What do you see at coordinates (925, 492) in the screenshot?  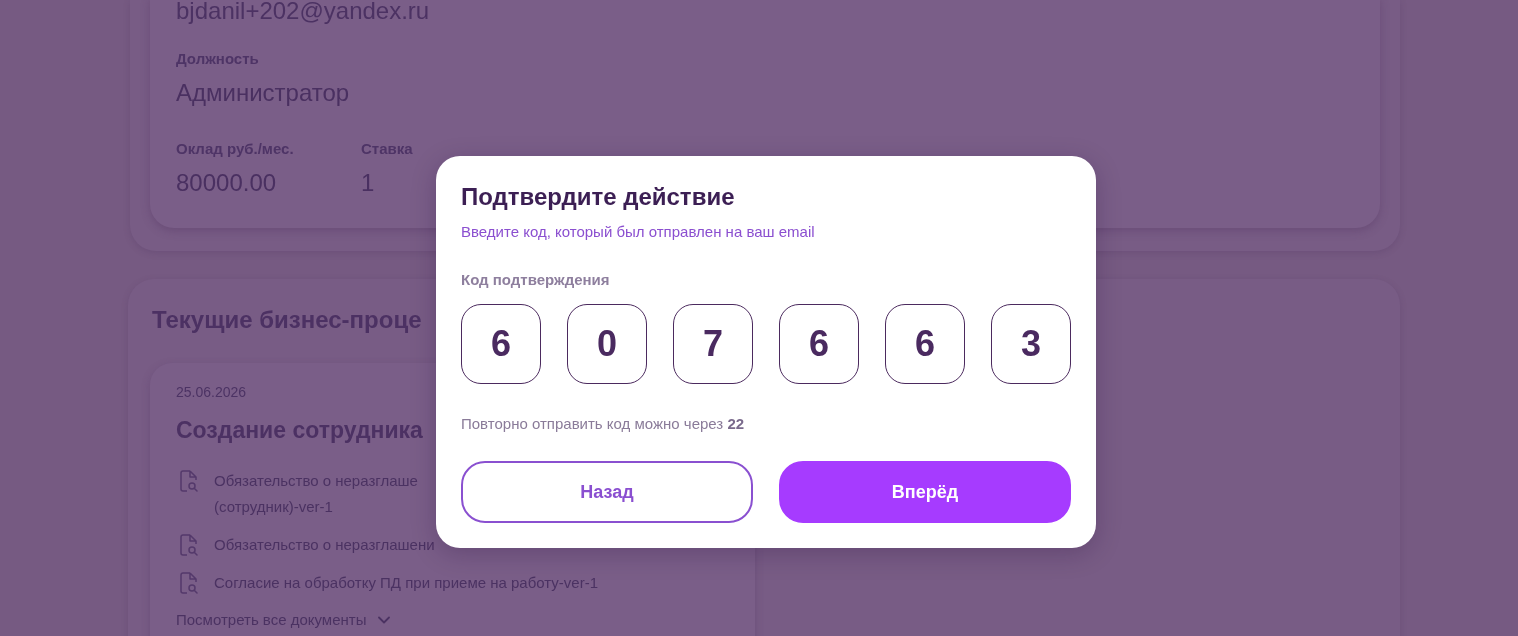 I see `forward-button: Вперёд` at bounding box center [925, 492].